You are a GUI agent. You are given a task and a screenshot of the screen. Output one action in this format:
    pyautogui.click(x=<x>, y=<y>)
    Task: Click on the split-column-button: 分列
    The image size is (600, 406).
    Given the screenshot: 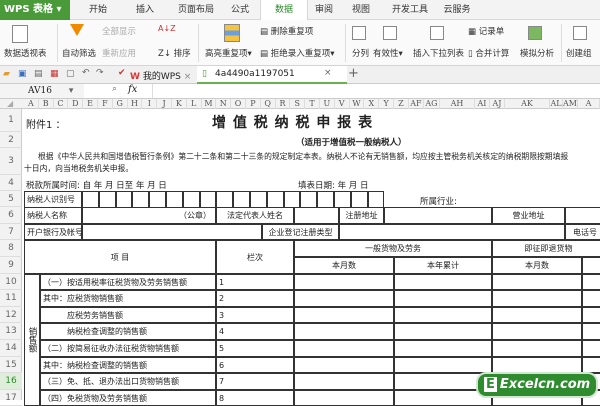 What is the action you would take?
    pyautogui.click(x=360, y=53)
    